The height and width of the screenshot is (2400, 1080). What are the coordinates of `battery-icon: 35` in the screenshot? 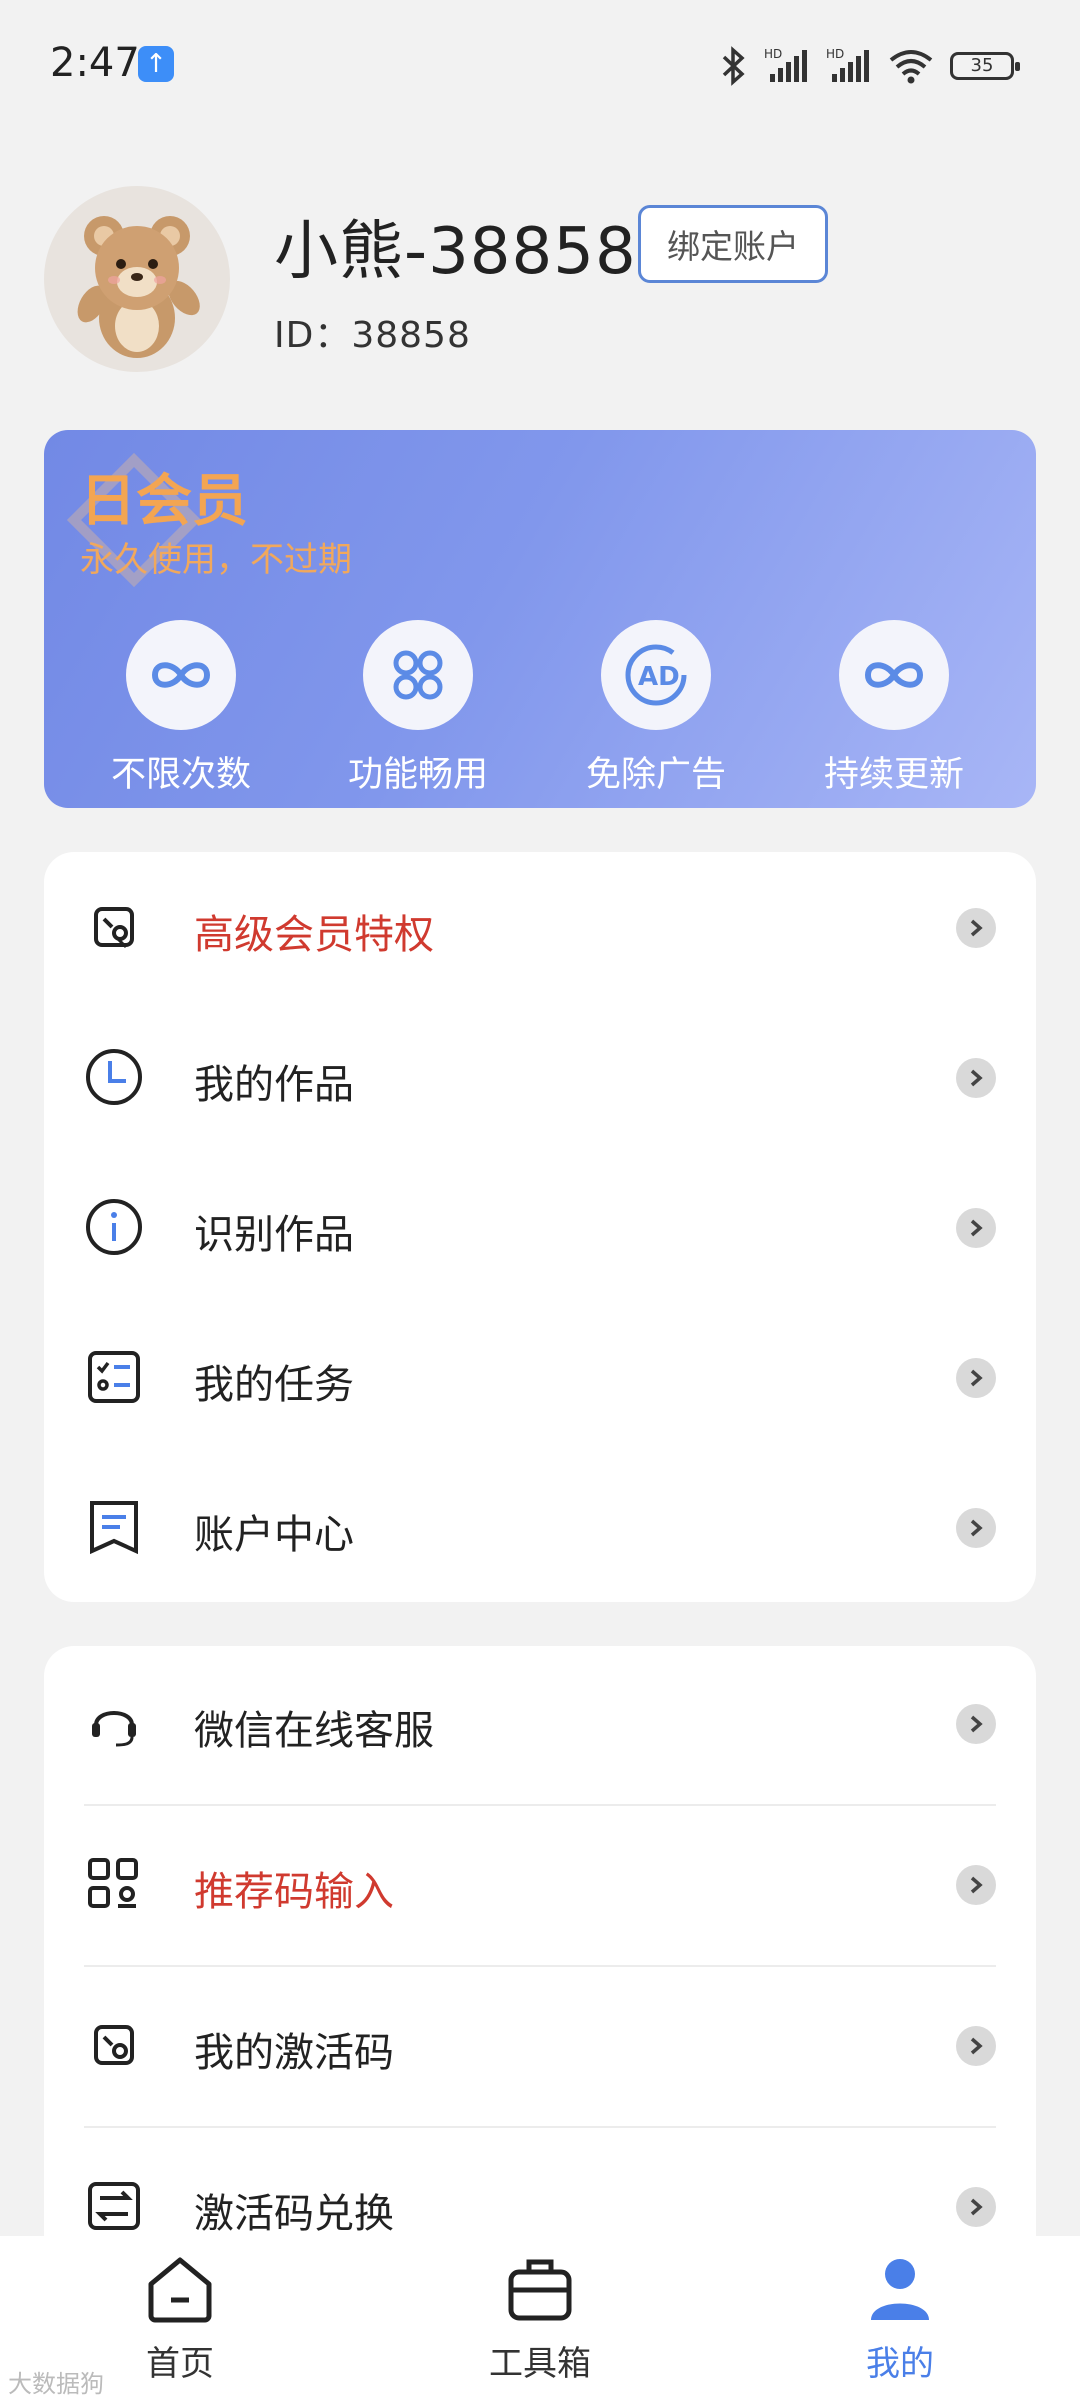 It's located at (985, 66).